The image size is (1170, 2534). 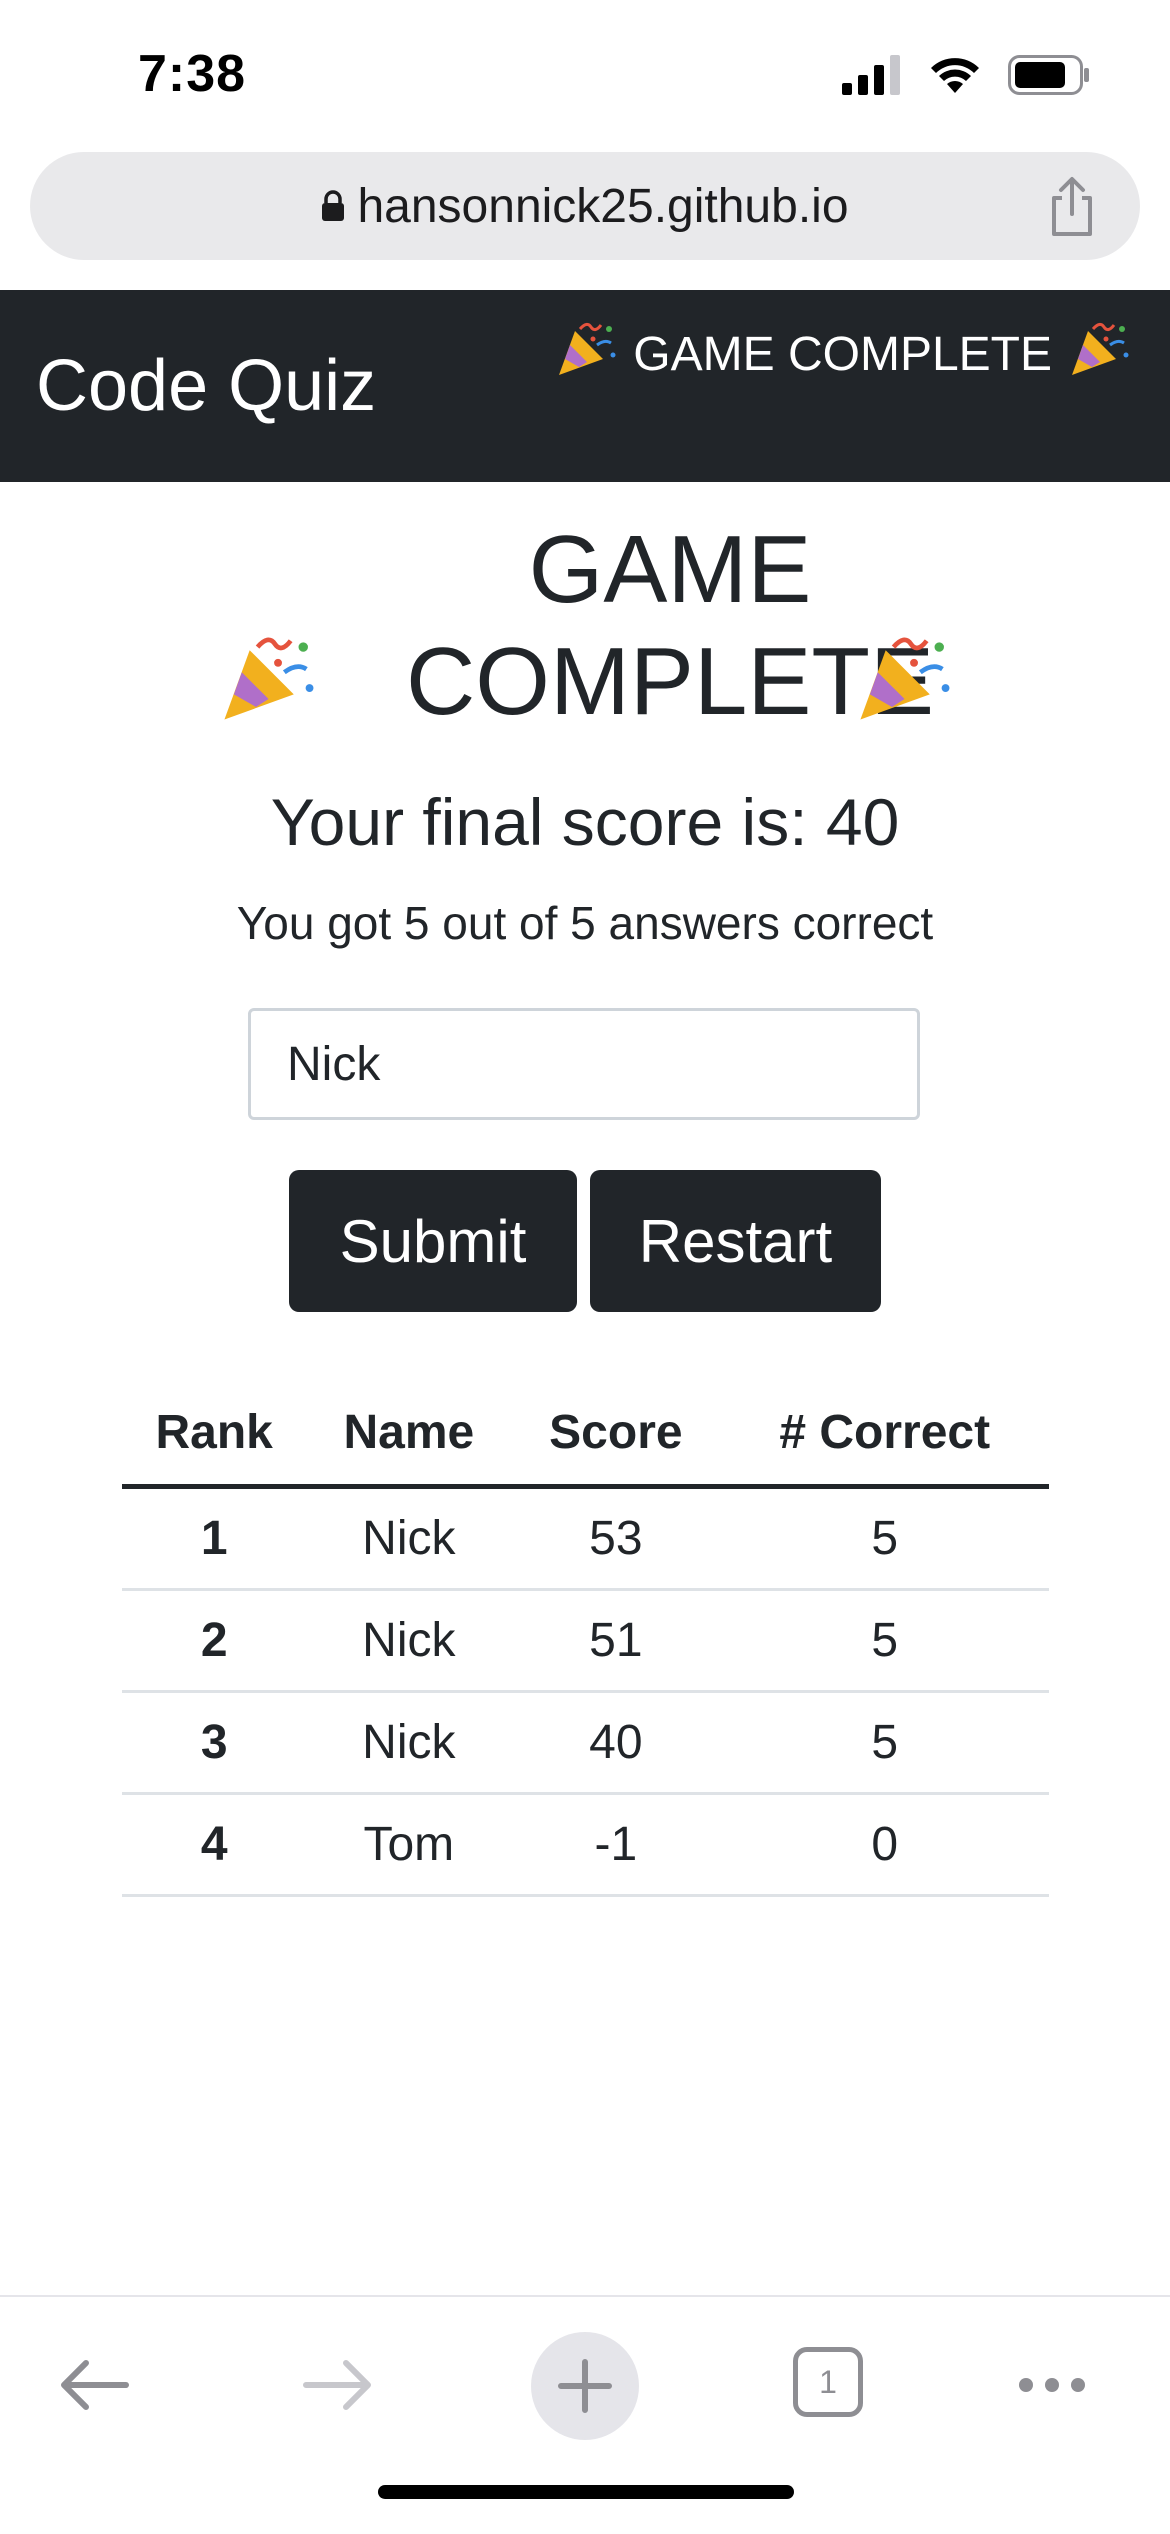 What do you see at coordinates (585, 922) in the screenshot?
I see `correct-summary: You got 5 out of 5 answers correct` at bounding box center [585, 922].